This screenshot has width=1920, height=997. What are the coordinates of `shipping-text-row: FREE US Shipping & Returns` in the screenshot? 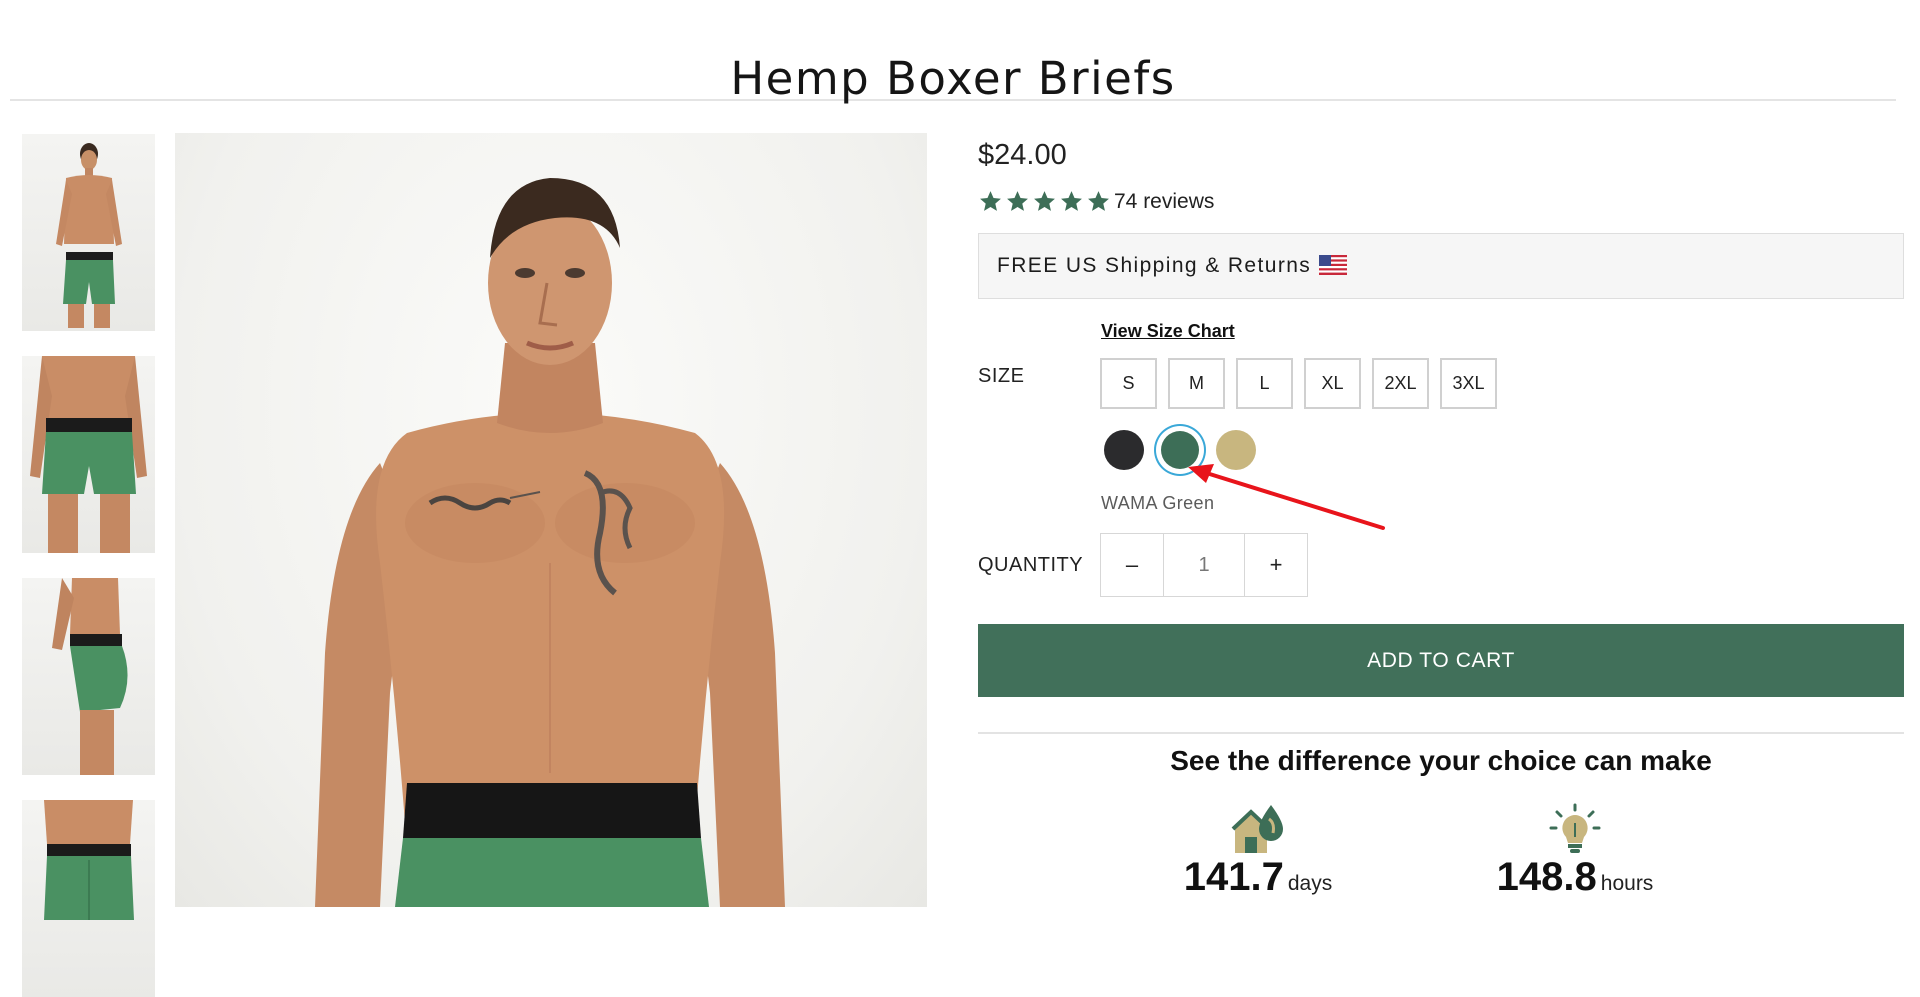 It's located at (1172, 266).